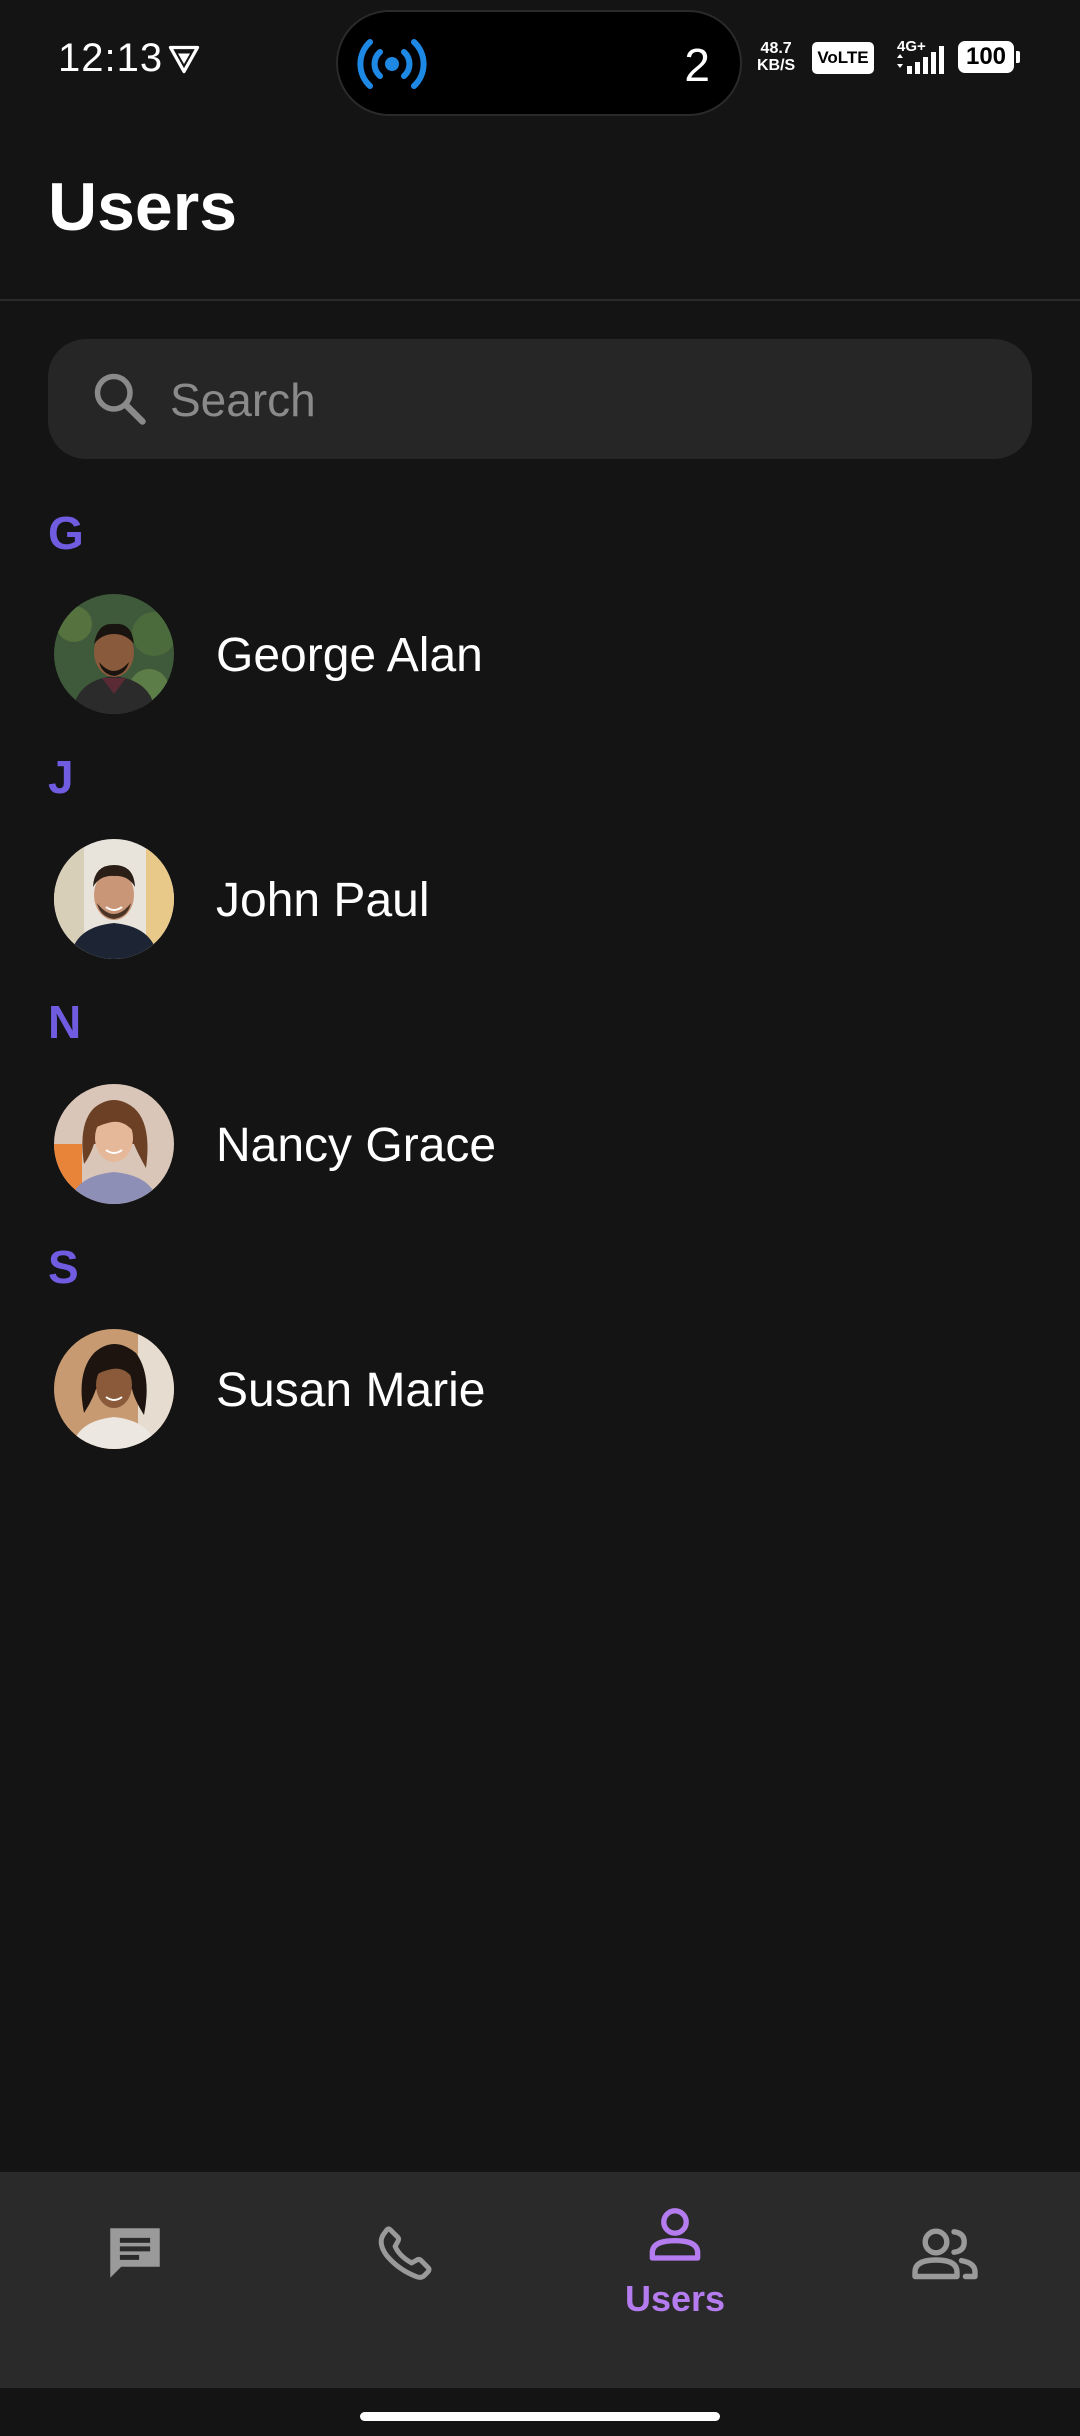  Describe the element at coordinates (120, 399) in the screenshot. I see `search-icon` at that location.